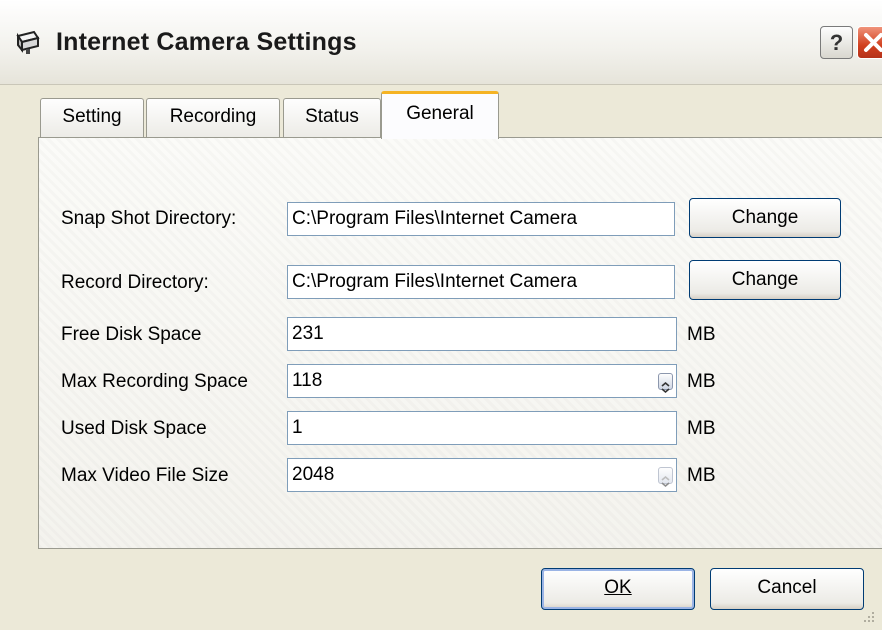 The image size is (882, 630). Describe the element at coordinates (206, 42) in the screenshot. I see `window-title: Internet Camera Settings` at that location.